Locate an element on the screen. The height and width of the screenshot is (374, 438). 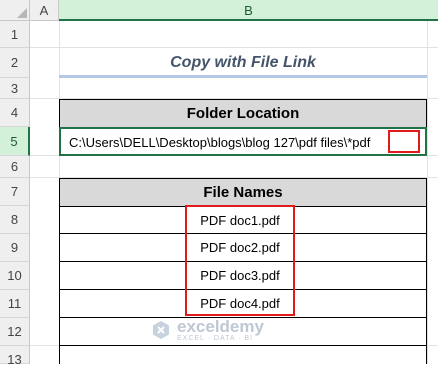
column-label: A is located at coordinates (44, 10).